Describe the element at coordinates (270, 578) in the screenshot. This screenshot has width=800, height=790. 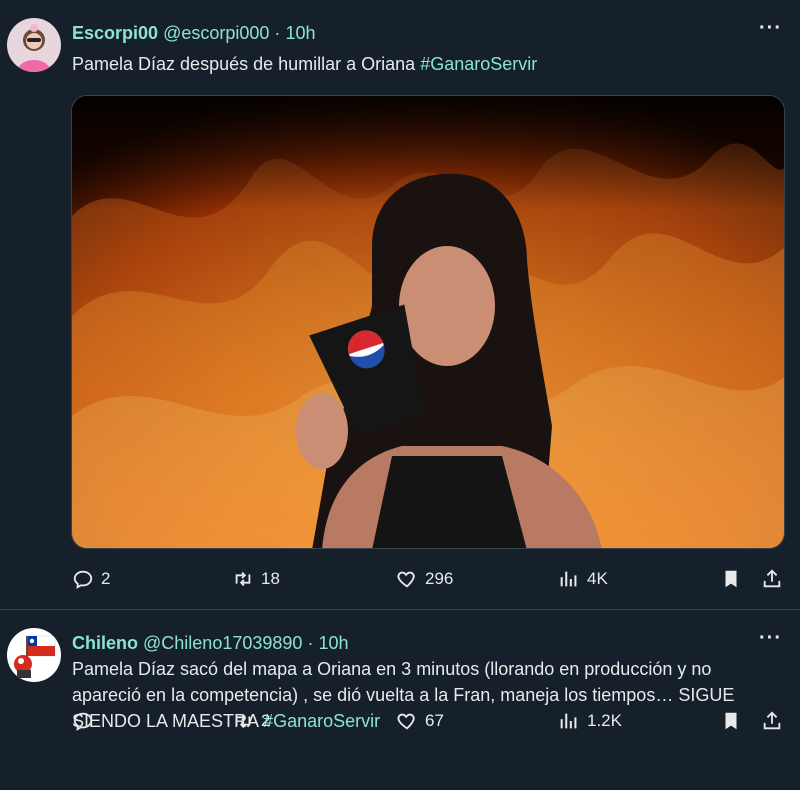
I see `retweet-count: 18` at that location.